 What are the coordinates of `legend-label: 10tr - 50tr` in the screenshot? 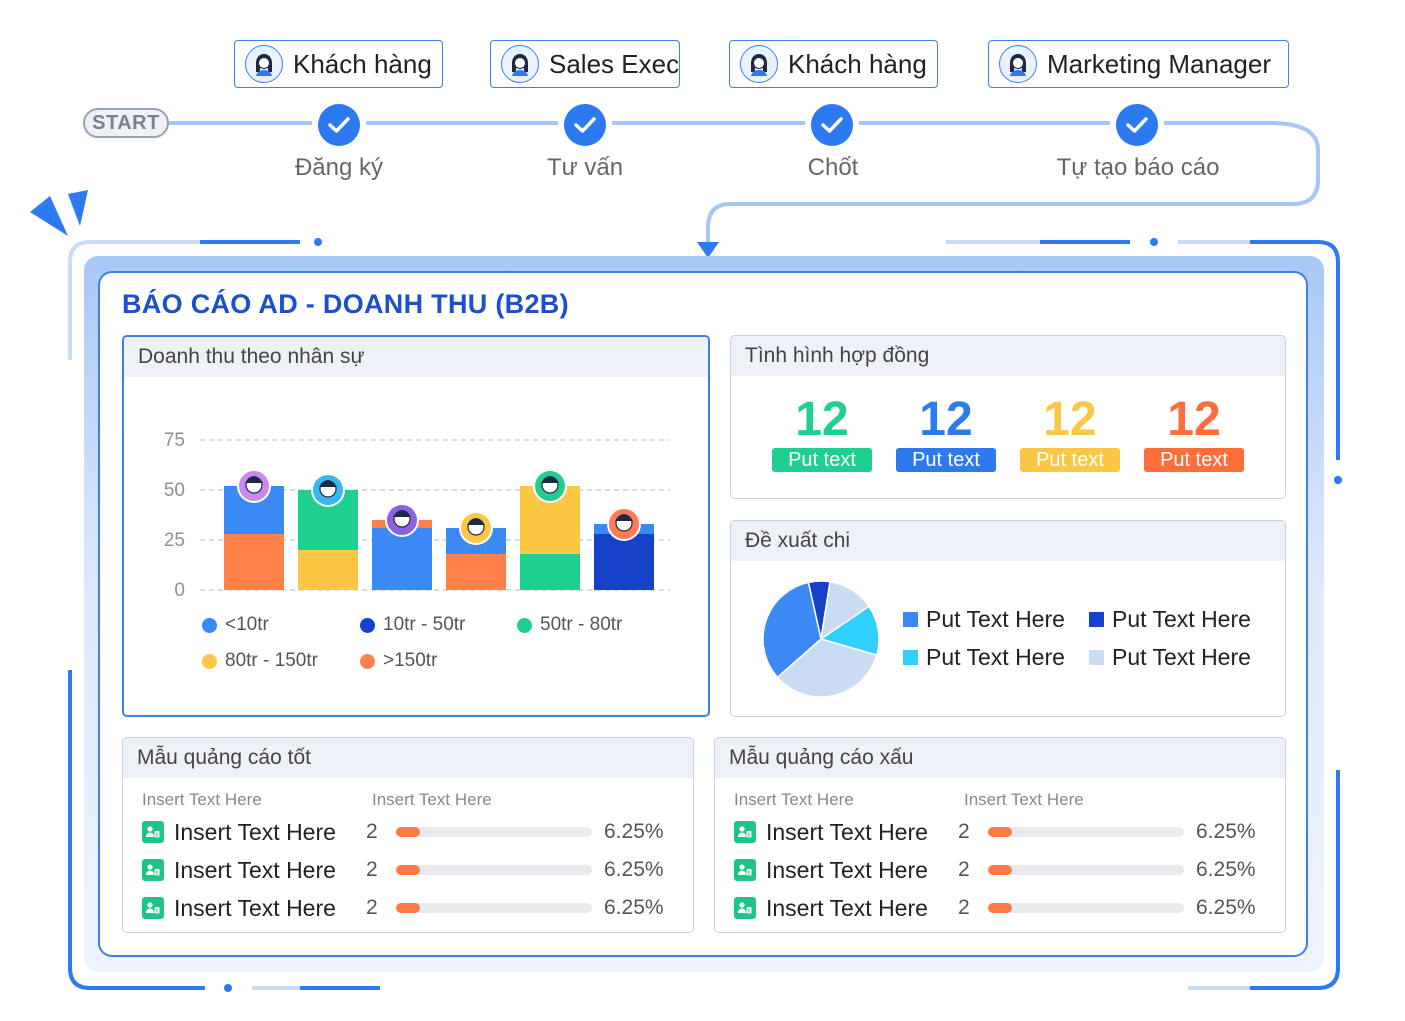 It's located at (424, 624).